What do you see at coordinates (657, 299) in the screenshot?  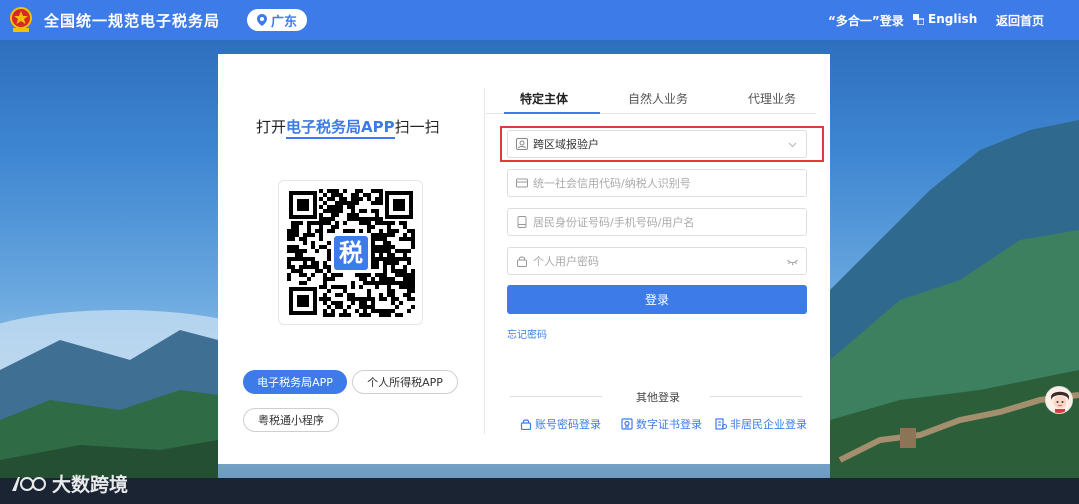 I see `login-button: 登录` at bounding box center [657, 299].